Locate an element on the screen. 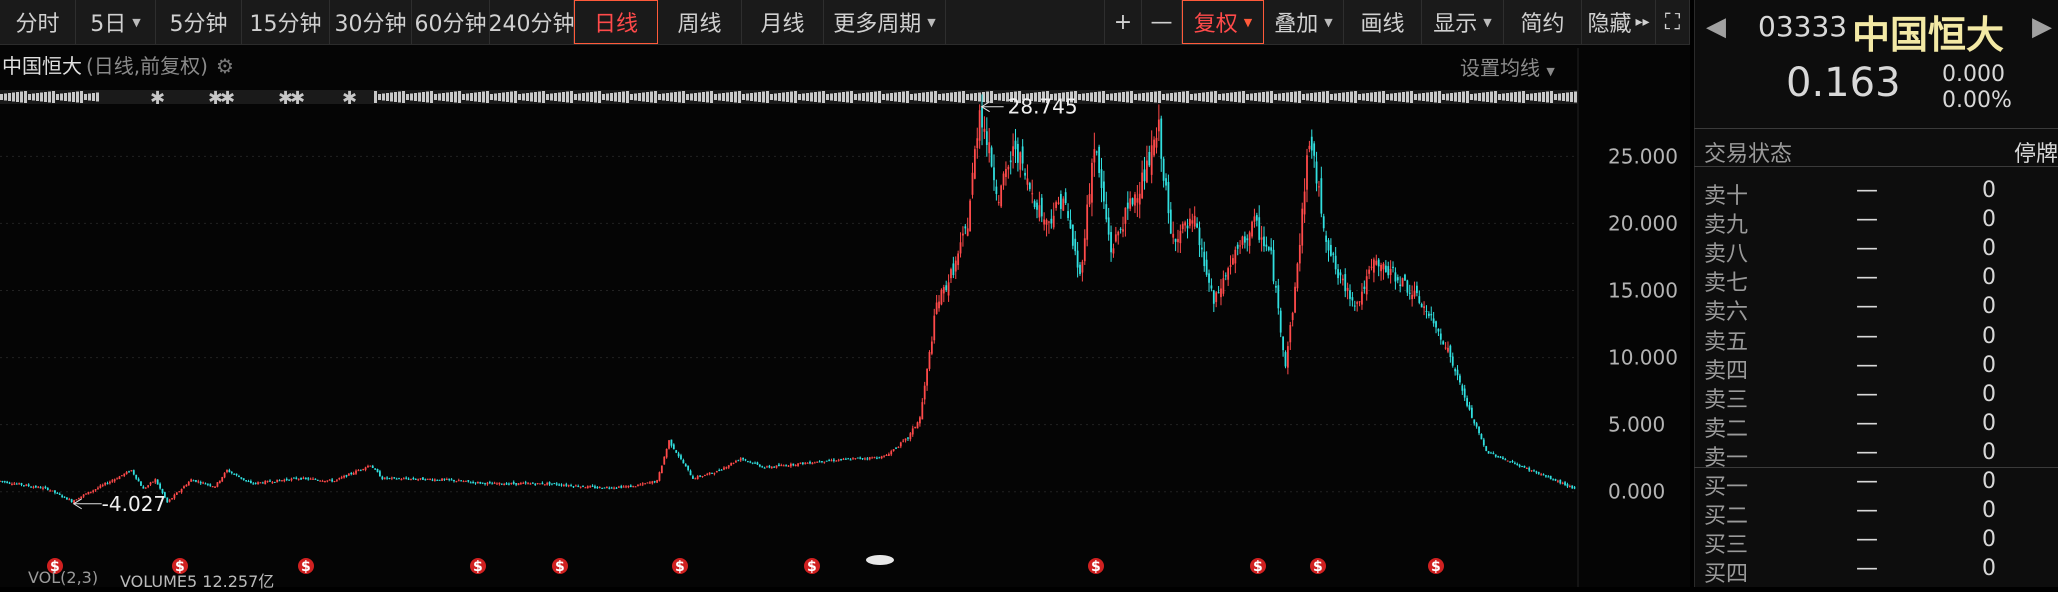 Image resolution: width=2058 pixels, height=592 pixels. overlay-dropdown: 叠加 ▼ is located at coordinates (1304, 22).